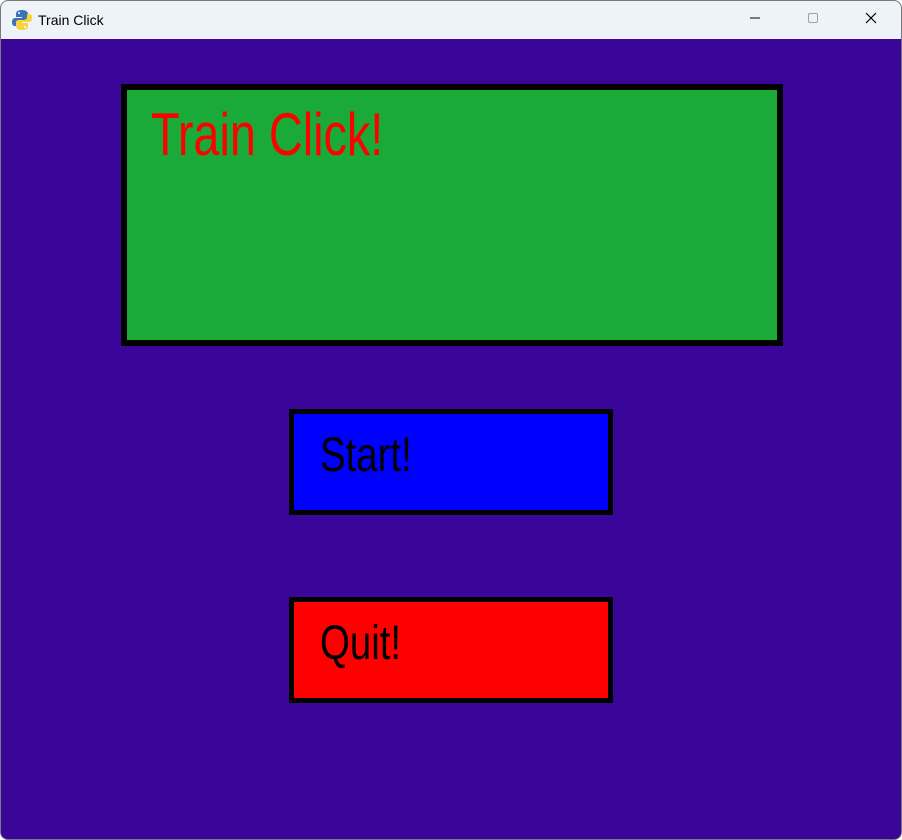 The height and width of the screenshot is (840, 902). Describe the element at coordinates (71, 20) in the screenshot. I see `window-title: Train Click` at that location.